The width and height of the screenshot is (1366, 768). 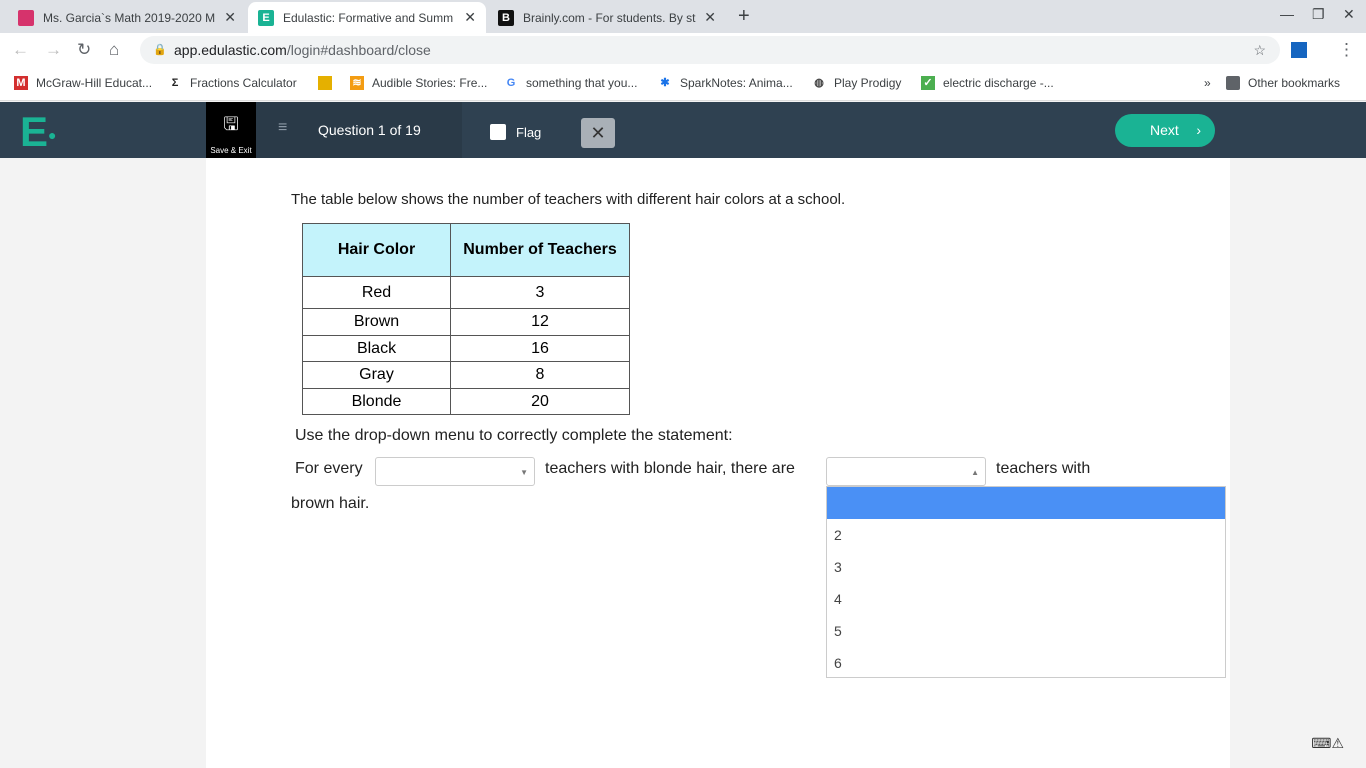 What do you see at coordinates (266, 17) in the screenshot?
I see `edulastic-icon: E` at bounding box center [266, 17].